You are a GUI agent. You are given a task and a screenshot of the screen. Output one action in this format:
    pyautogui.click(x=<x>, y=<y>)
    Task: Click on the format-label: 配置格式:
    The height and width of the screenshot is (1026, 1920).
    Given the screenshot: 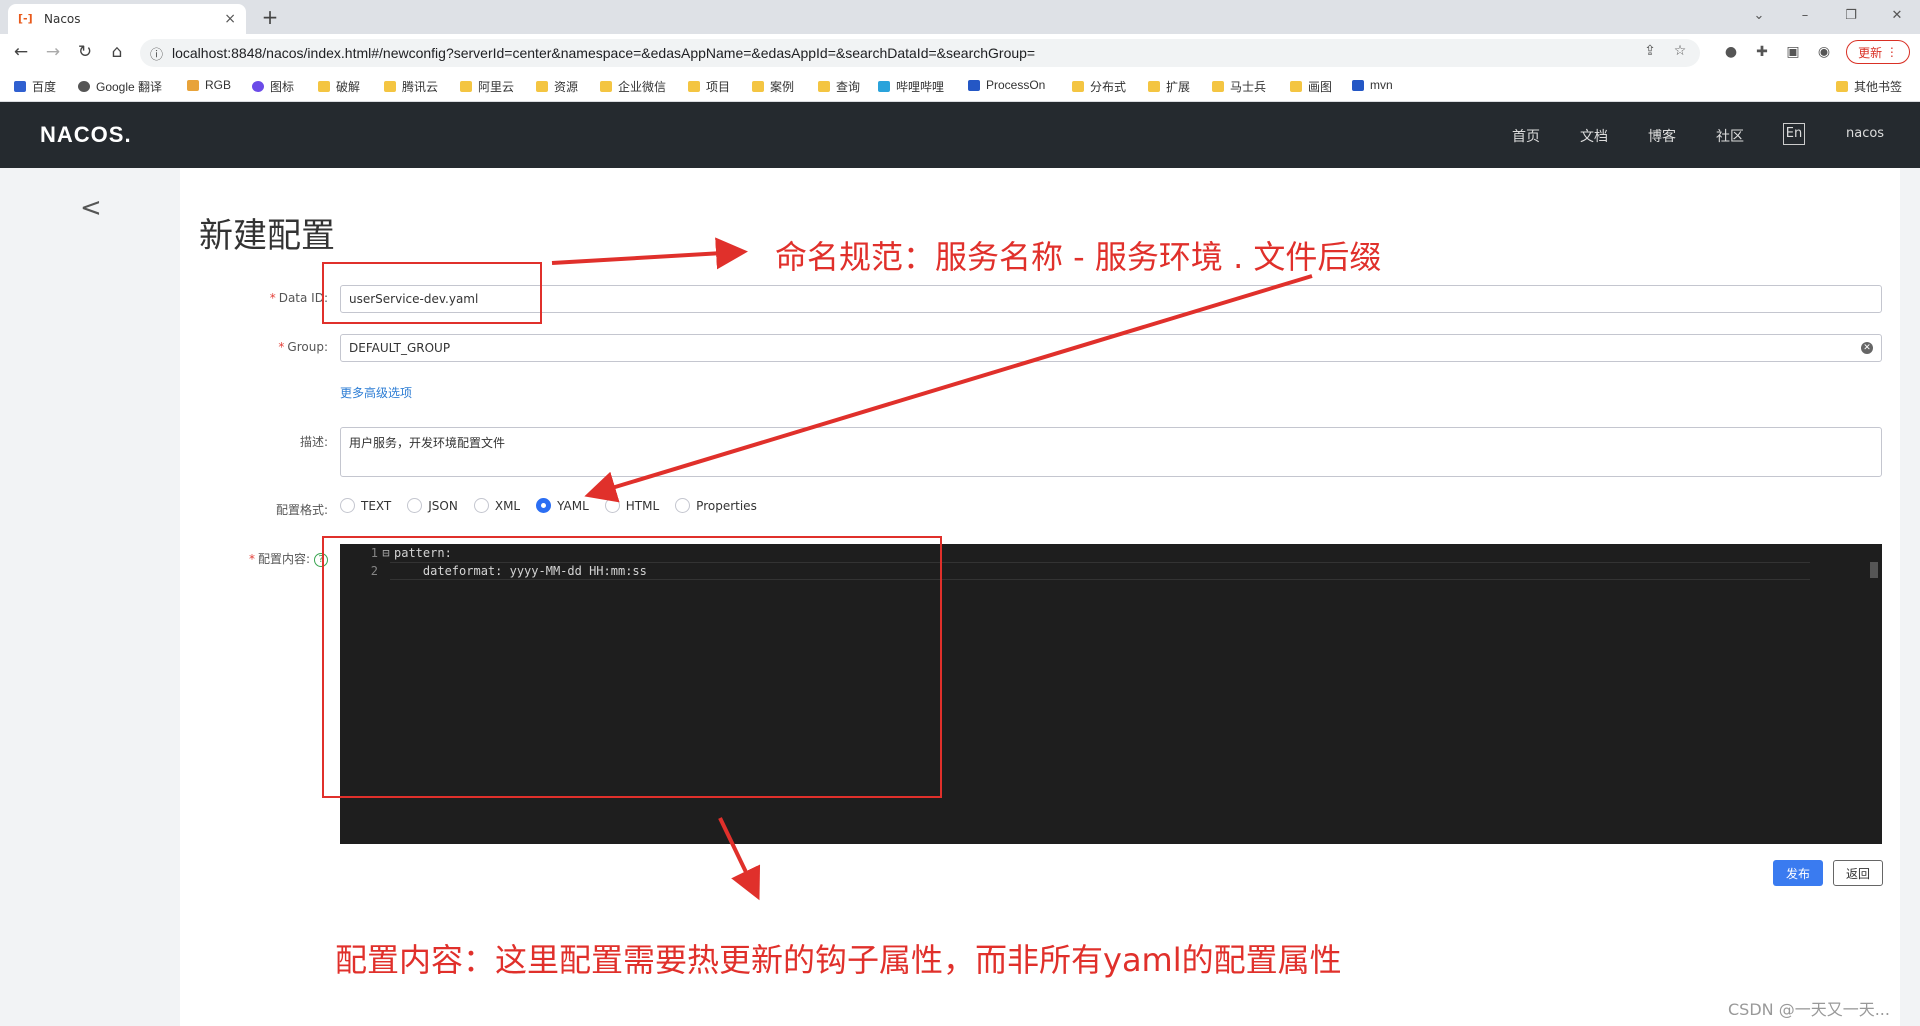 What is the action you would take?
    pyautogui.click(x=301, y=510)
    